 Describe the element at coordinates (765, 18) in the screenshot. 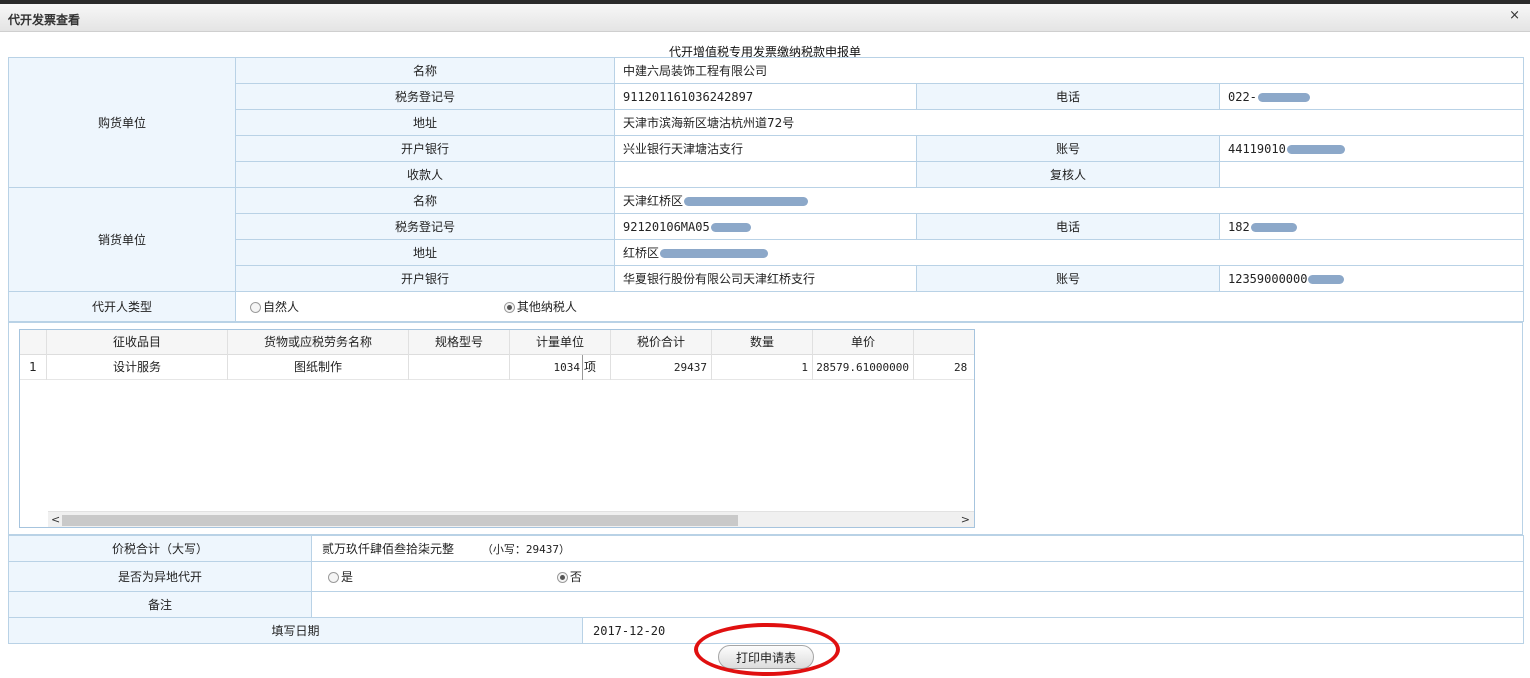

I see `dialog-titlebar: 代开发票查看 ×` at that location.